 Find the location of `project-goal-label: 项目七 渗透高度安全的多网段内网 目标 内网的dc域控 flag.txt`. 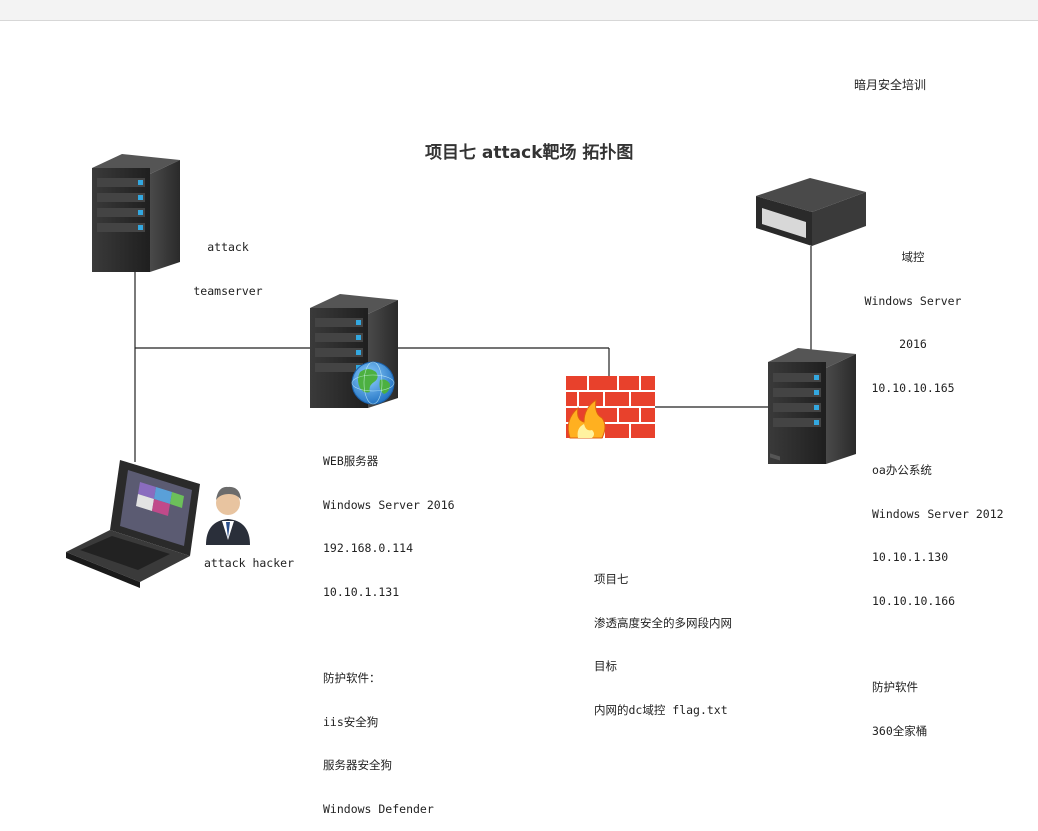

project-goal-label: 项目七 渗透高度安全的多网段内网 目标 内网的dc域控 flag.txt is located at coordinates (663, 644).